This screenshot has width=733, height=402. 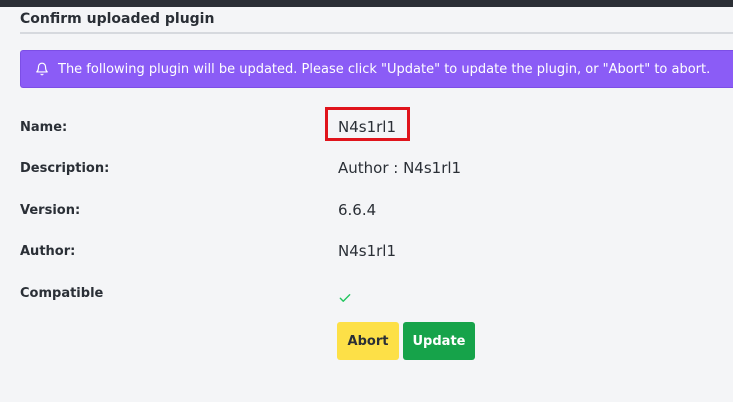 I want to click on version-label: Version:, so click(x=50, y=210).